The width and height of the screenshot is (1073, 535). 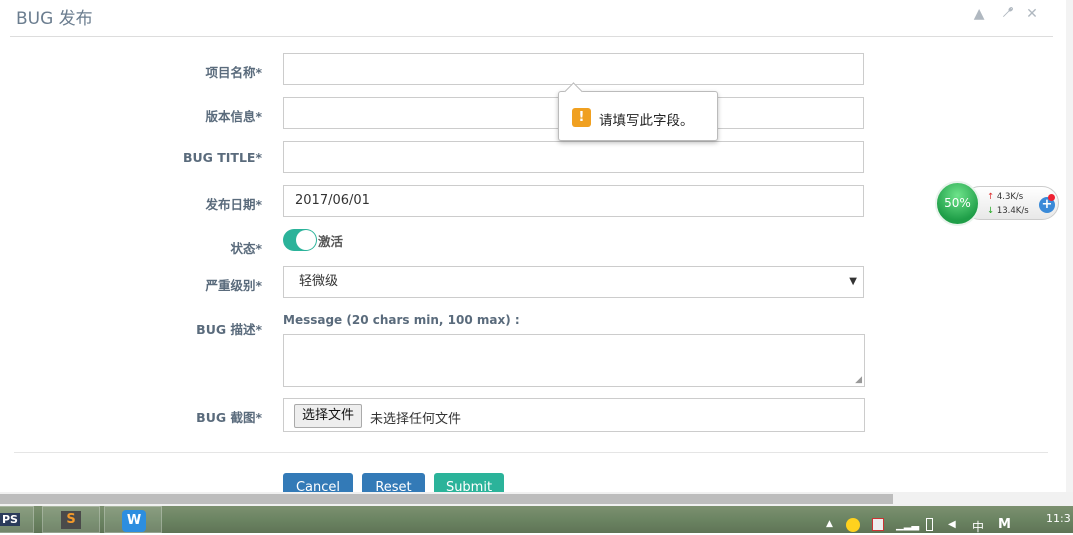 I want to click on w-icon: W, so click(x=134, y=521).